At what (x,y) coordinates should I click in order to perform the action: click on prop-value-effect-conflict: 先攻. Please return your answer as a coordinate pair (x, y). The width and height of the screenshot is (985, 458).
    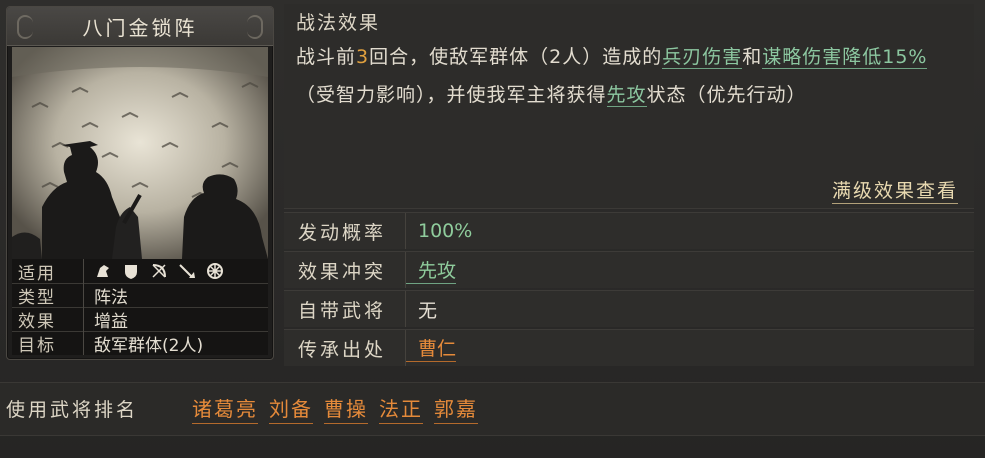
    Looking at the image, I should click on (431, 270).